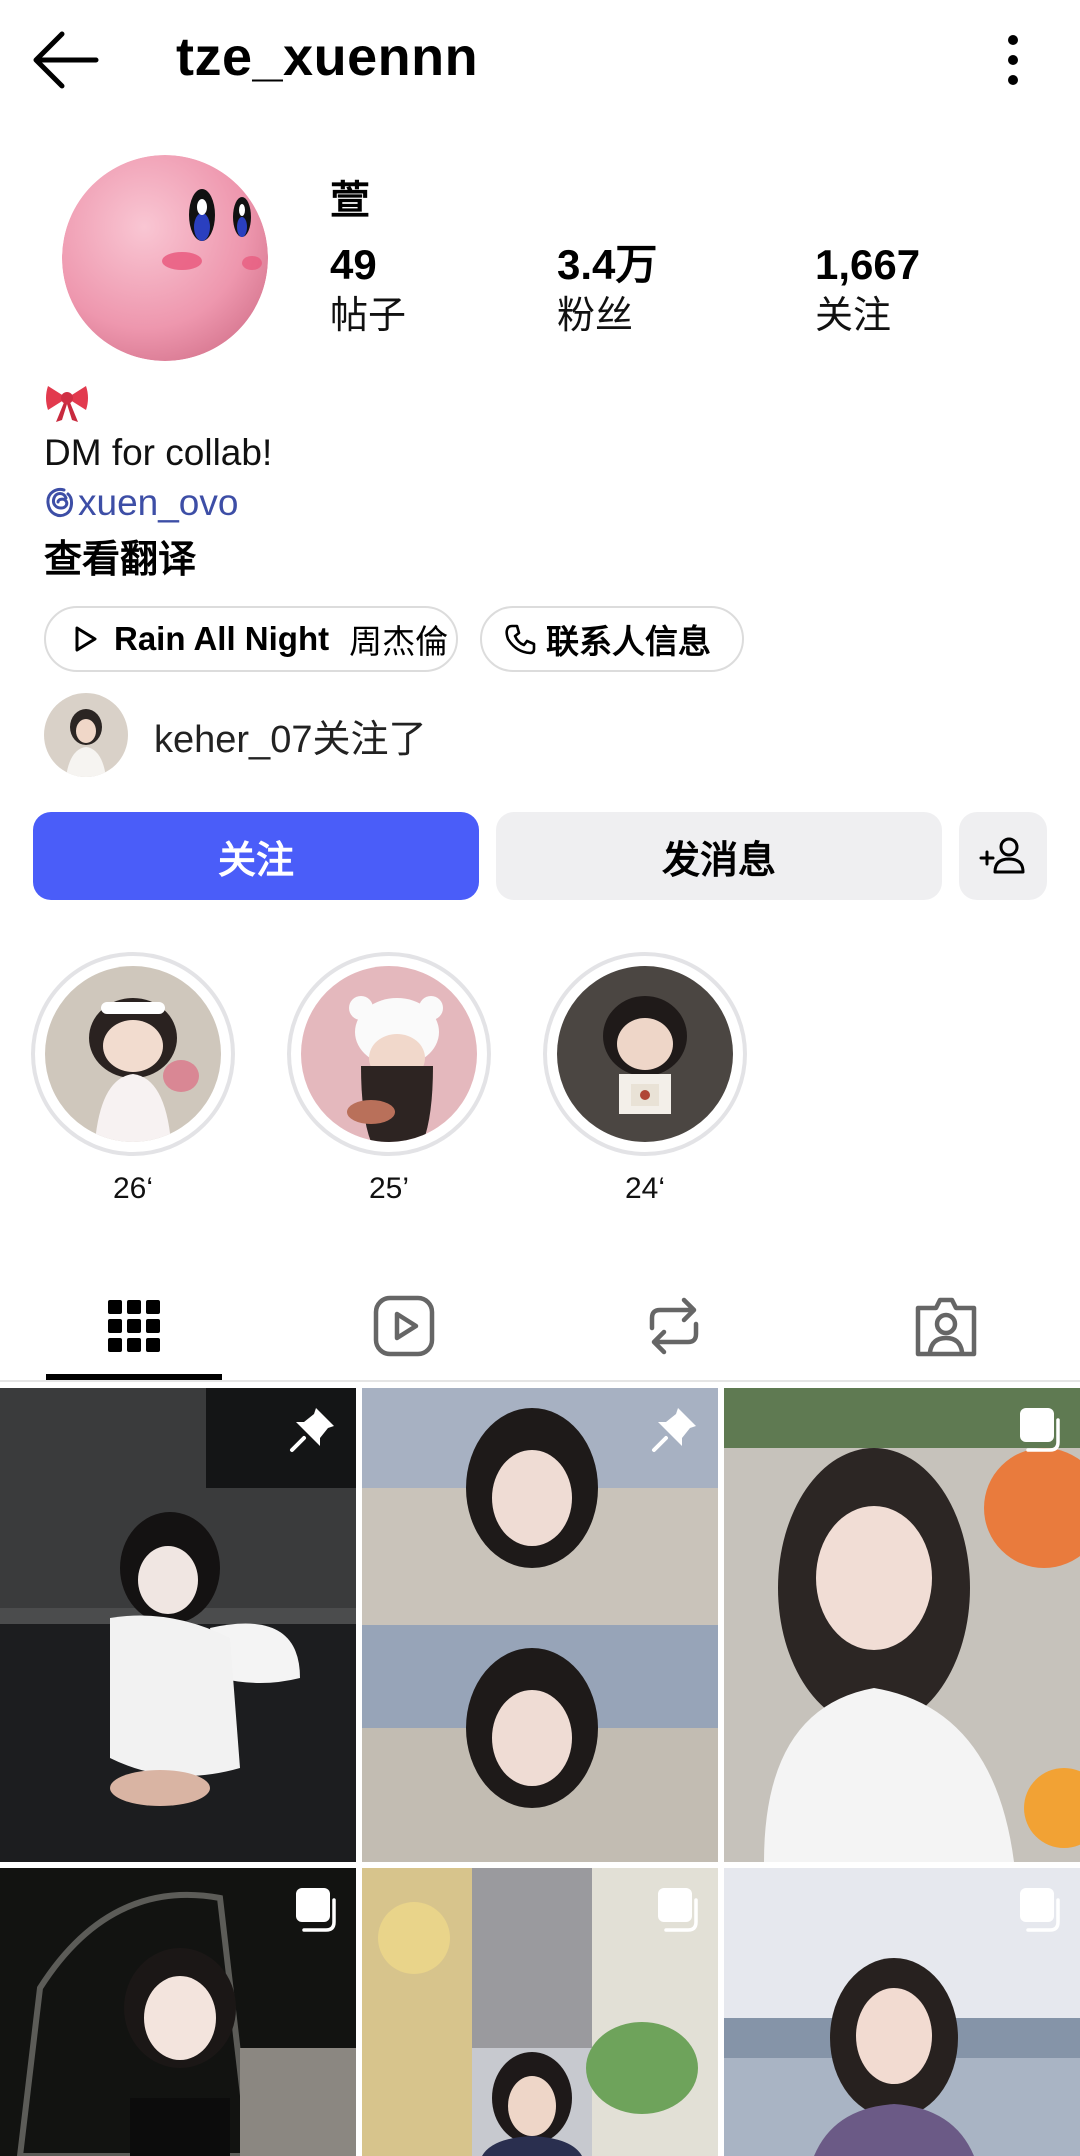 The width and height of the screenshot is (1080, 2156). Describe the element at coordinates (540, 1324) in the screenshot. I see `profile-tabs` at that location.